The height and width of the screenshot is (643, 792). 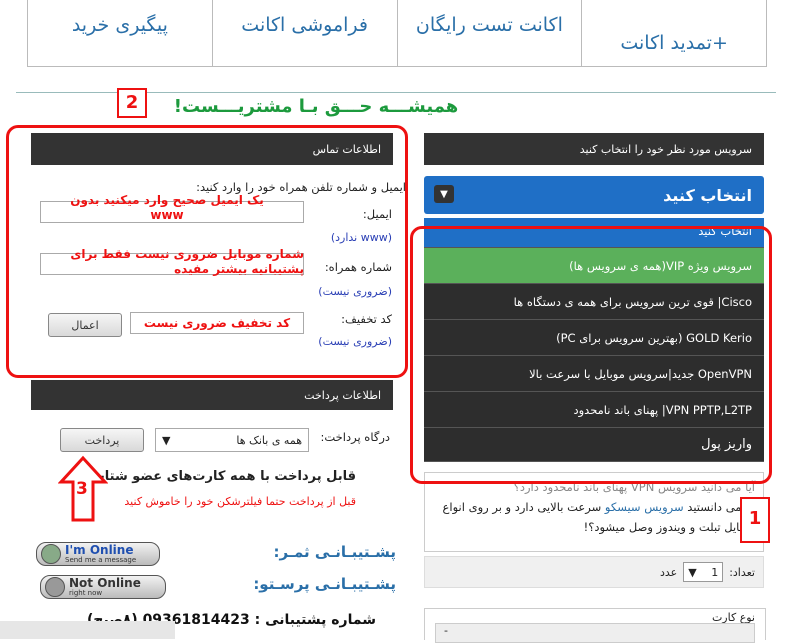 What do you see at coordinates (87, 630) in the screenshot?
I see `bottom-bar` at bounding box center [87, 630].